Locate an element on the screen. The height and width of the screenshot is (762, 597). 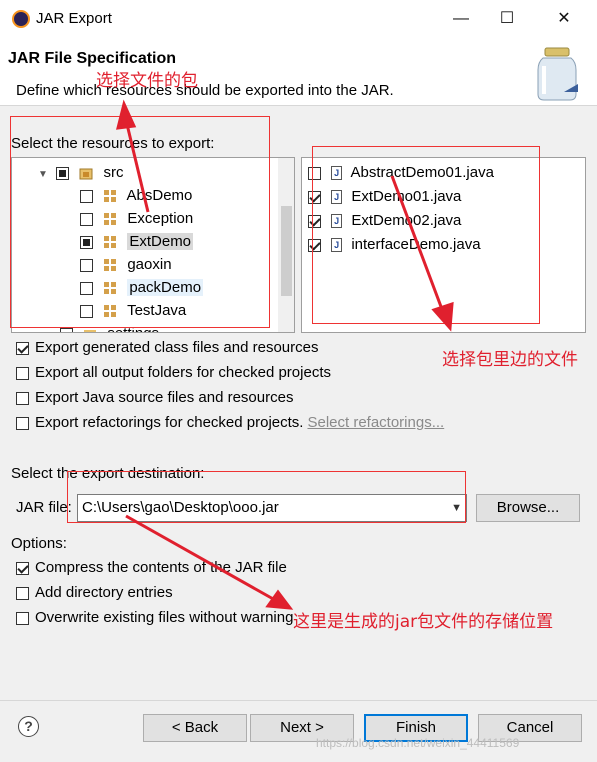
title-bar: JAR Export — ☐ ✕ is located at coordinates (298, 19).